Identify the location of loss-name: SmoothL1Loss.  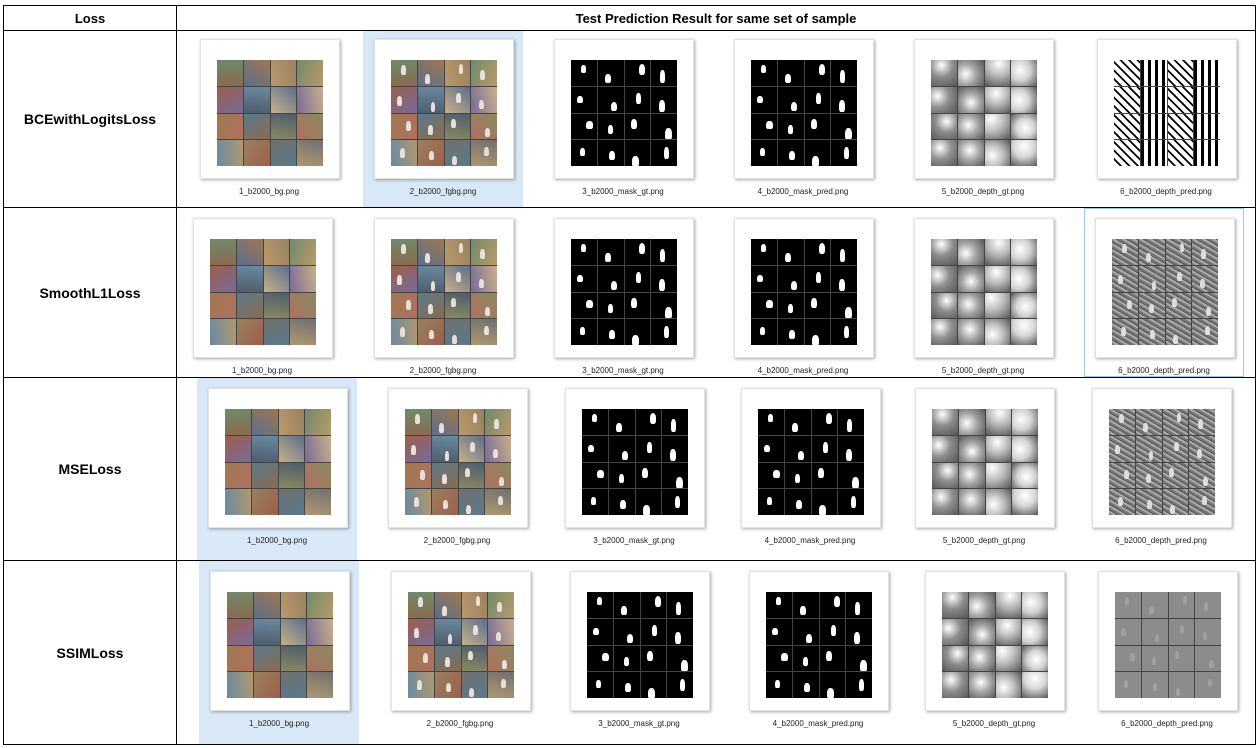
(90, 292).